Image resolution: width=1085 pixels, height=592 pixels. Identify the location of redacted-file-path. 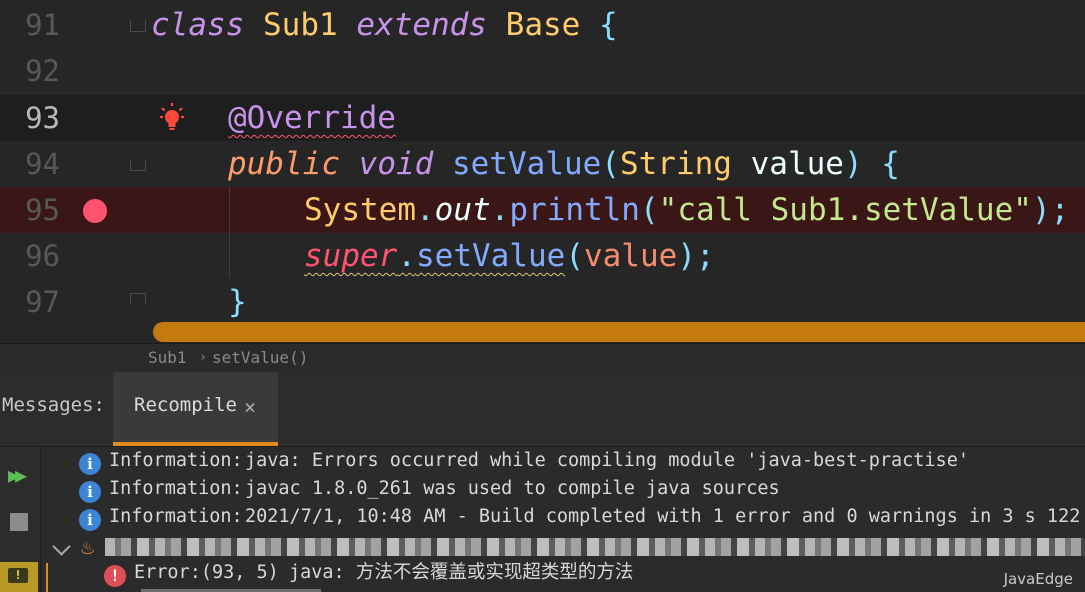
(595, 547).